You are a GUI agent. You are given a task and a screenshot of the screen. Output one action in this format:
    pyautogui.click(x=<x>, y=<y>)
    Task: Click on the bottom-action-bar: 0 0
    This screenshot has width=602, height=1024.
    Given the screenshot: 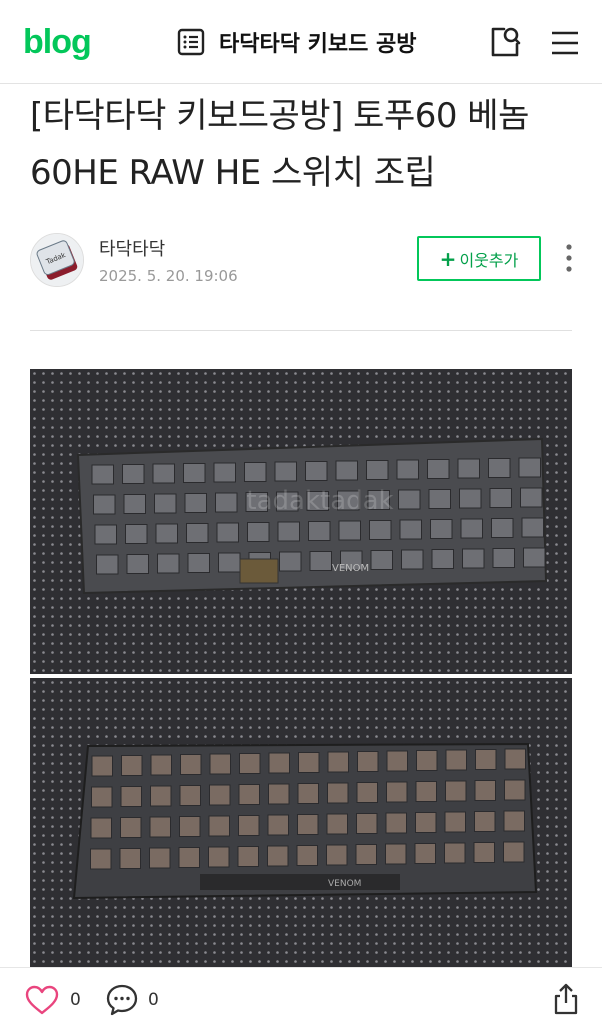 What is the action you would take?
    pyautogui.click(x=301, y=995)
    